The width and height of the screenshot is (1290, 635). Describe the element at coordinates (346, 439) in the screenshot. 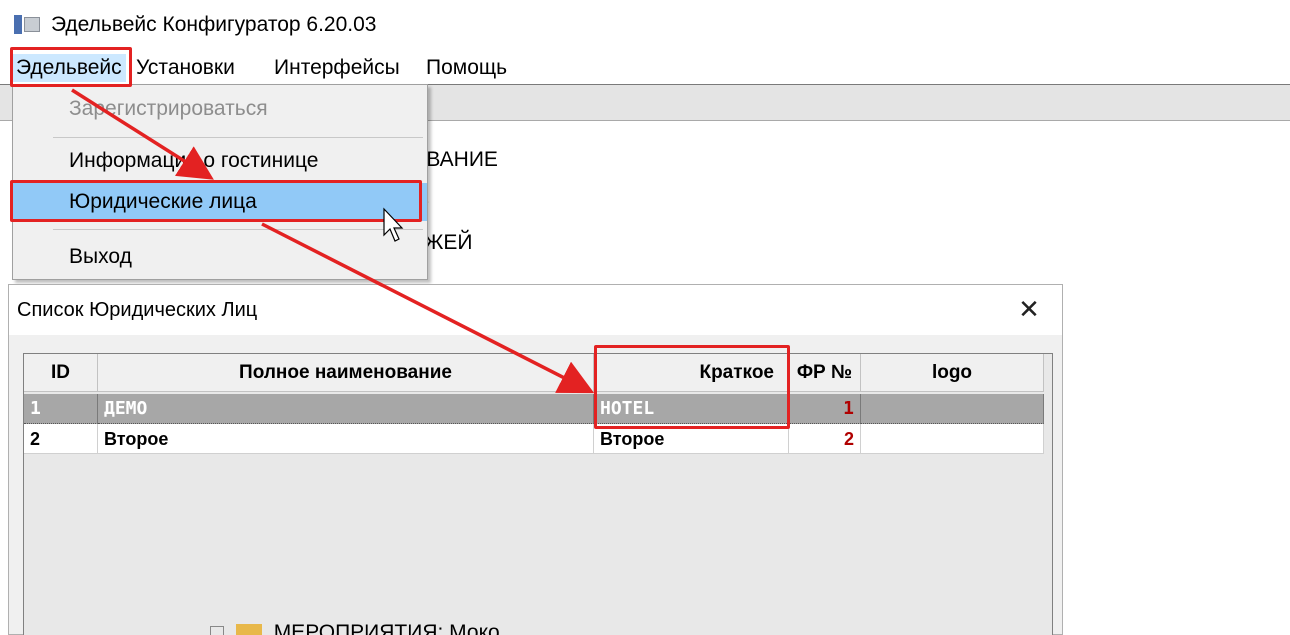

I see `cell-full-name: Второе` at that location.